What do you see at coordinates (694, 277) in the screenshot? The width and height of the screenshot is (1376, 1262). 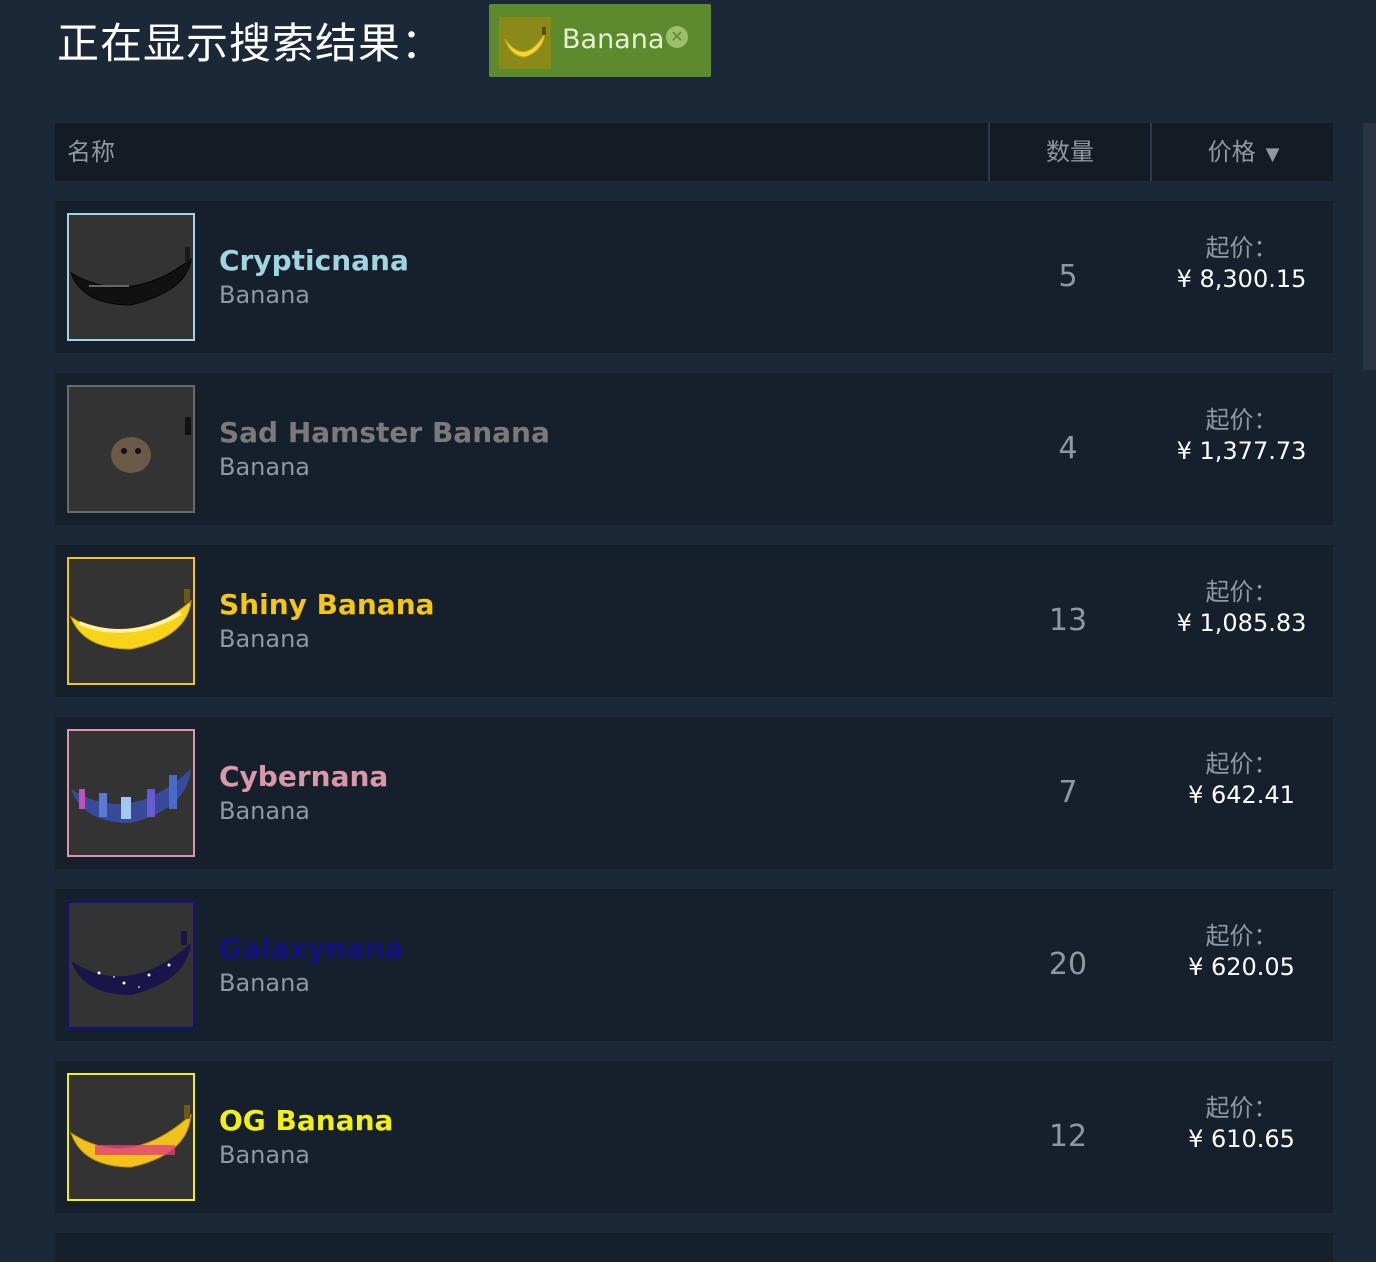 I see `listing-row: Crypticnana Banana 5 起价： ¥ 8,300.15` at bounding box center [694, 277].